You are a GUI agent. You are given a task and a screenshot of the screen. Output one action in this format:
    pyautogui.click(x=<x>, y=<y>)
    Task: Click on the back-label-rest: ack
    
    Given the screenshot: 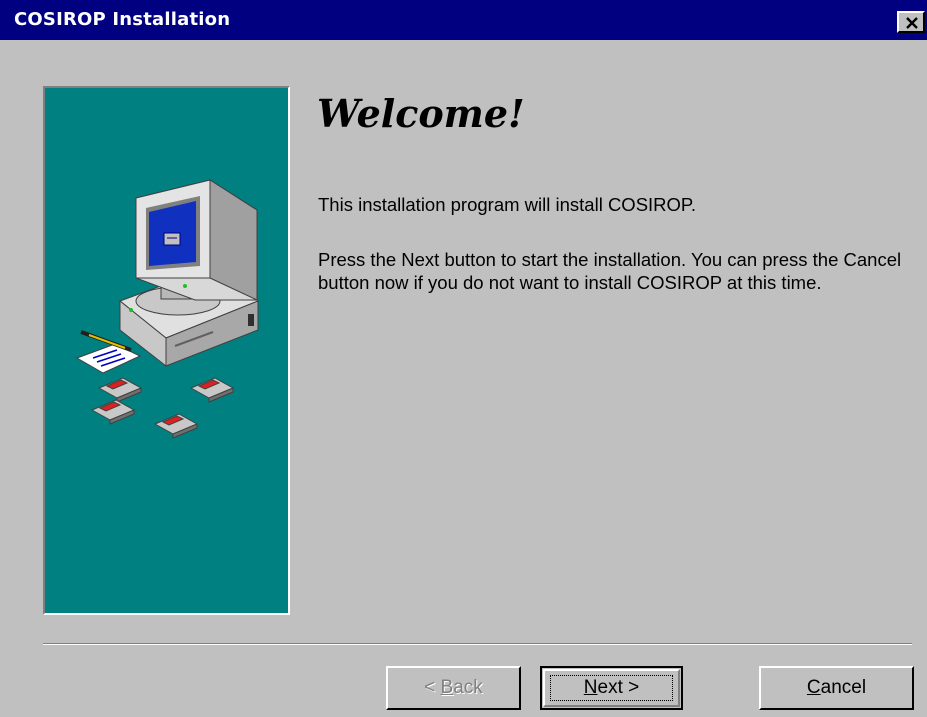 What is the action you would take?
    pyautogui.click(x=468, y=687)
    